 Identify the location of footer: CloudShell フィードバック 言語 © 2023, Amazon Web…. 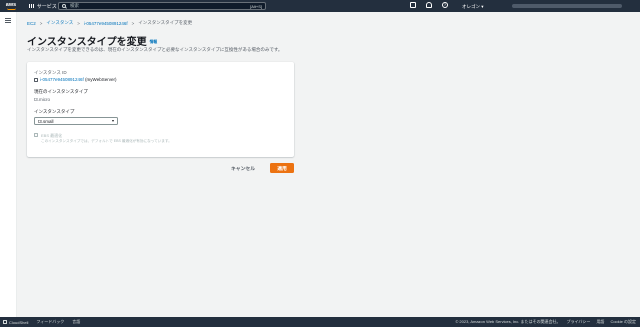
(320, 322).